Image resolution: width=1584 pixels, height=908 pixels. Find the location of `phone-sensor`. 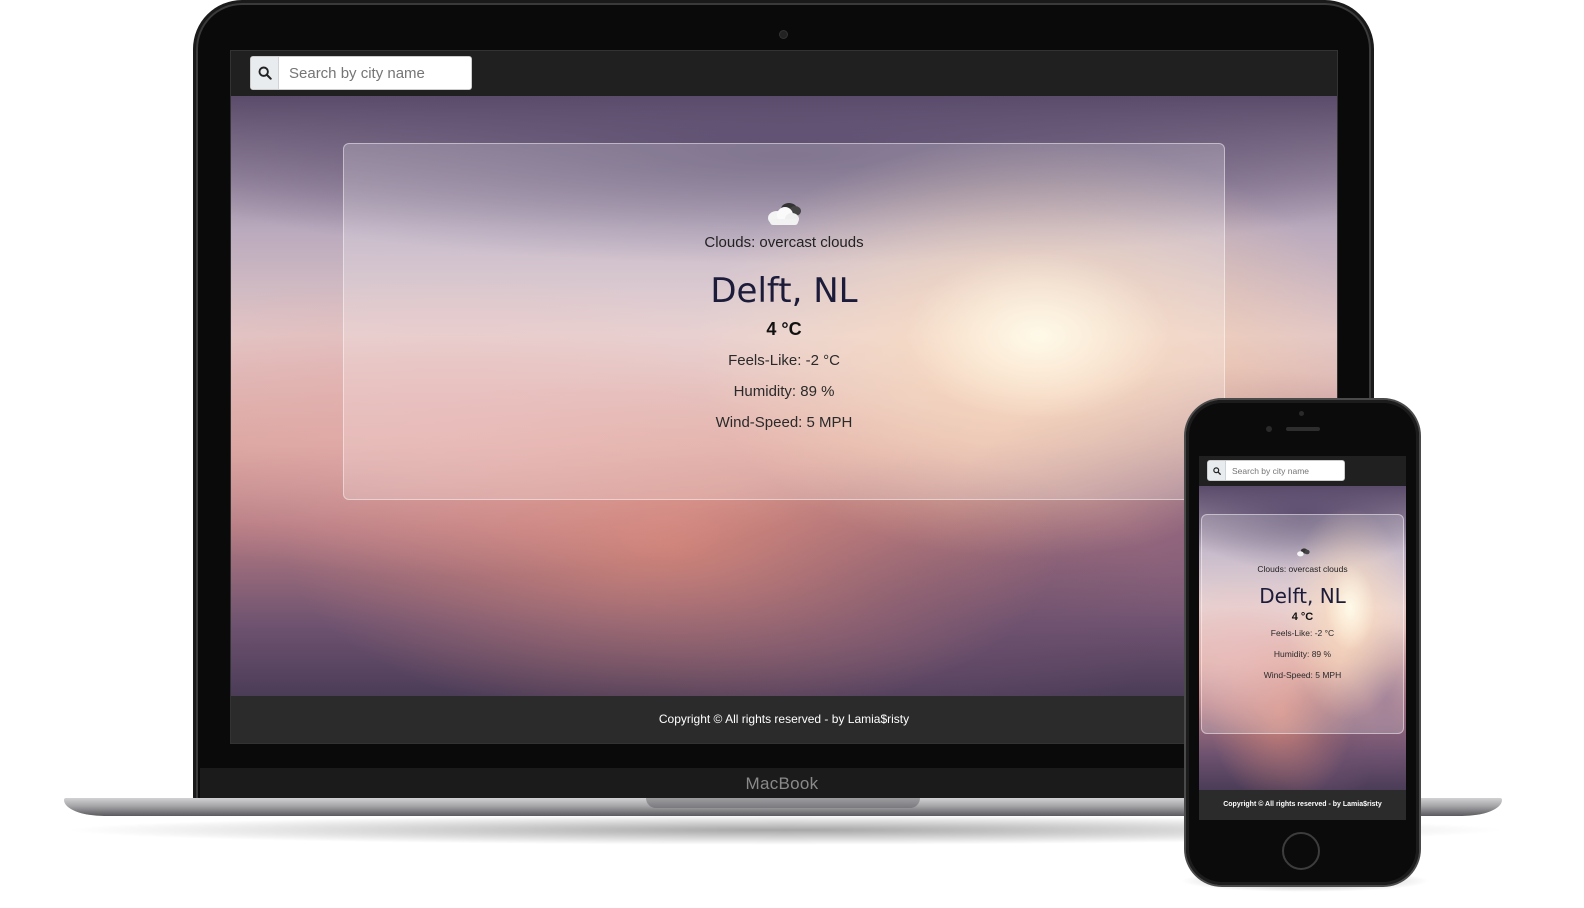

phone-sensor is located at coordinates (1301, 413).